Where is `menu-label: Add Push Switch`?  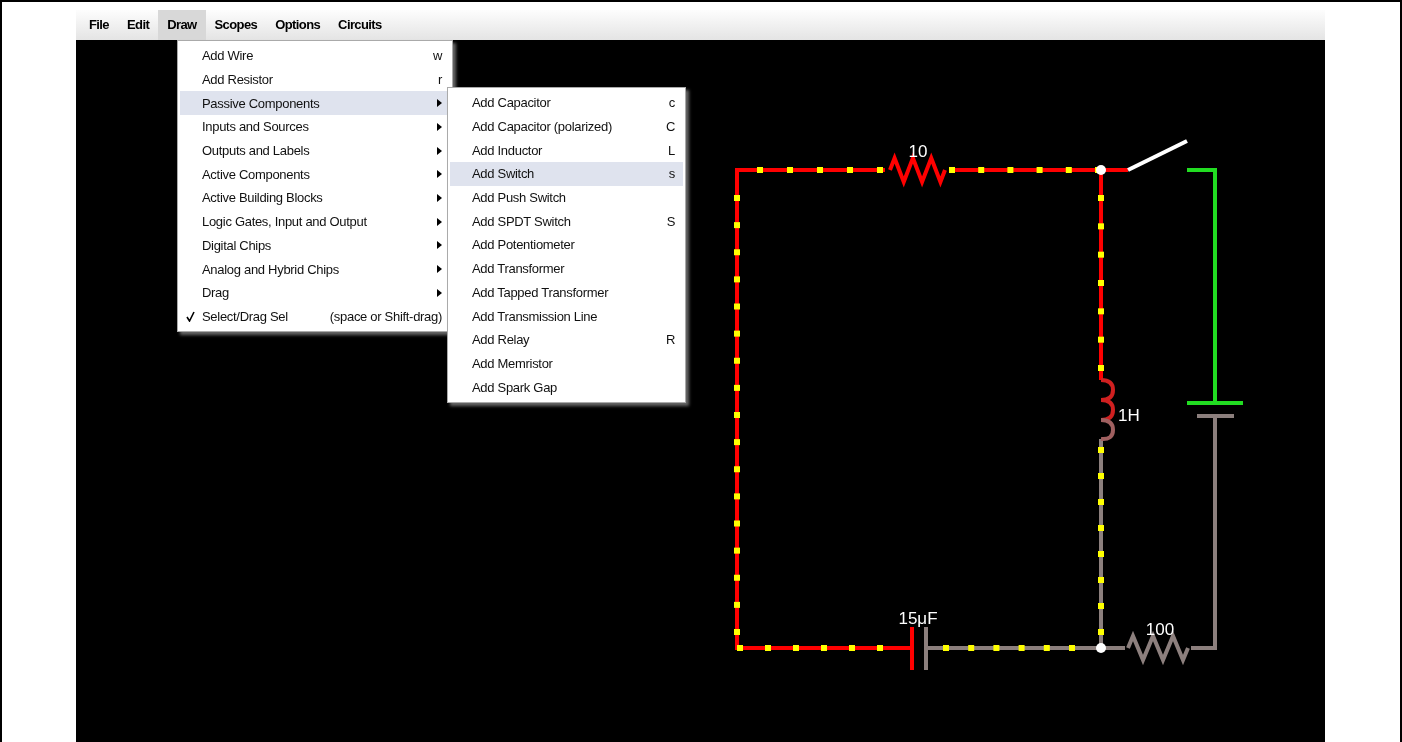 menu-label: Add Push Switch is located at coordinates (519, 198).